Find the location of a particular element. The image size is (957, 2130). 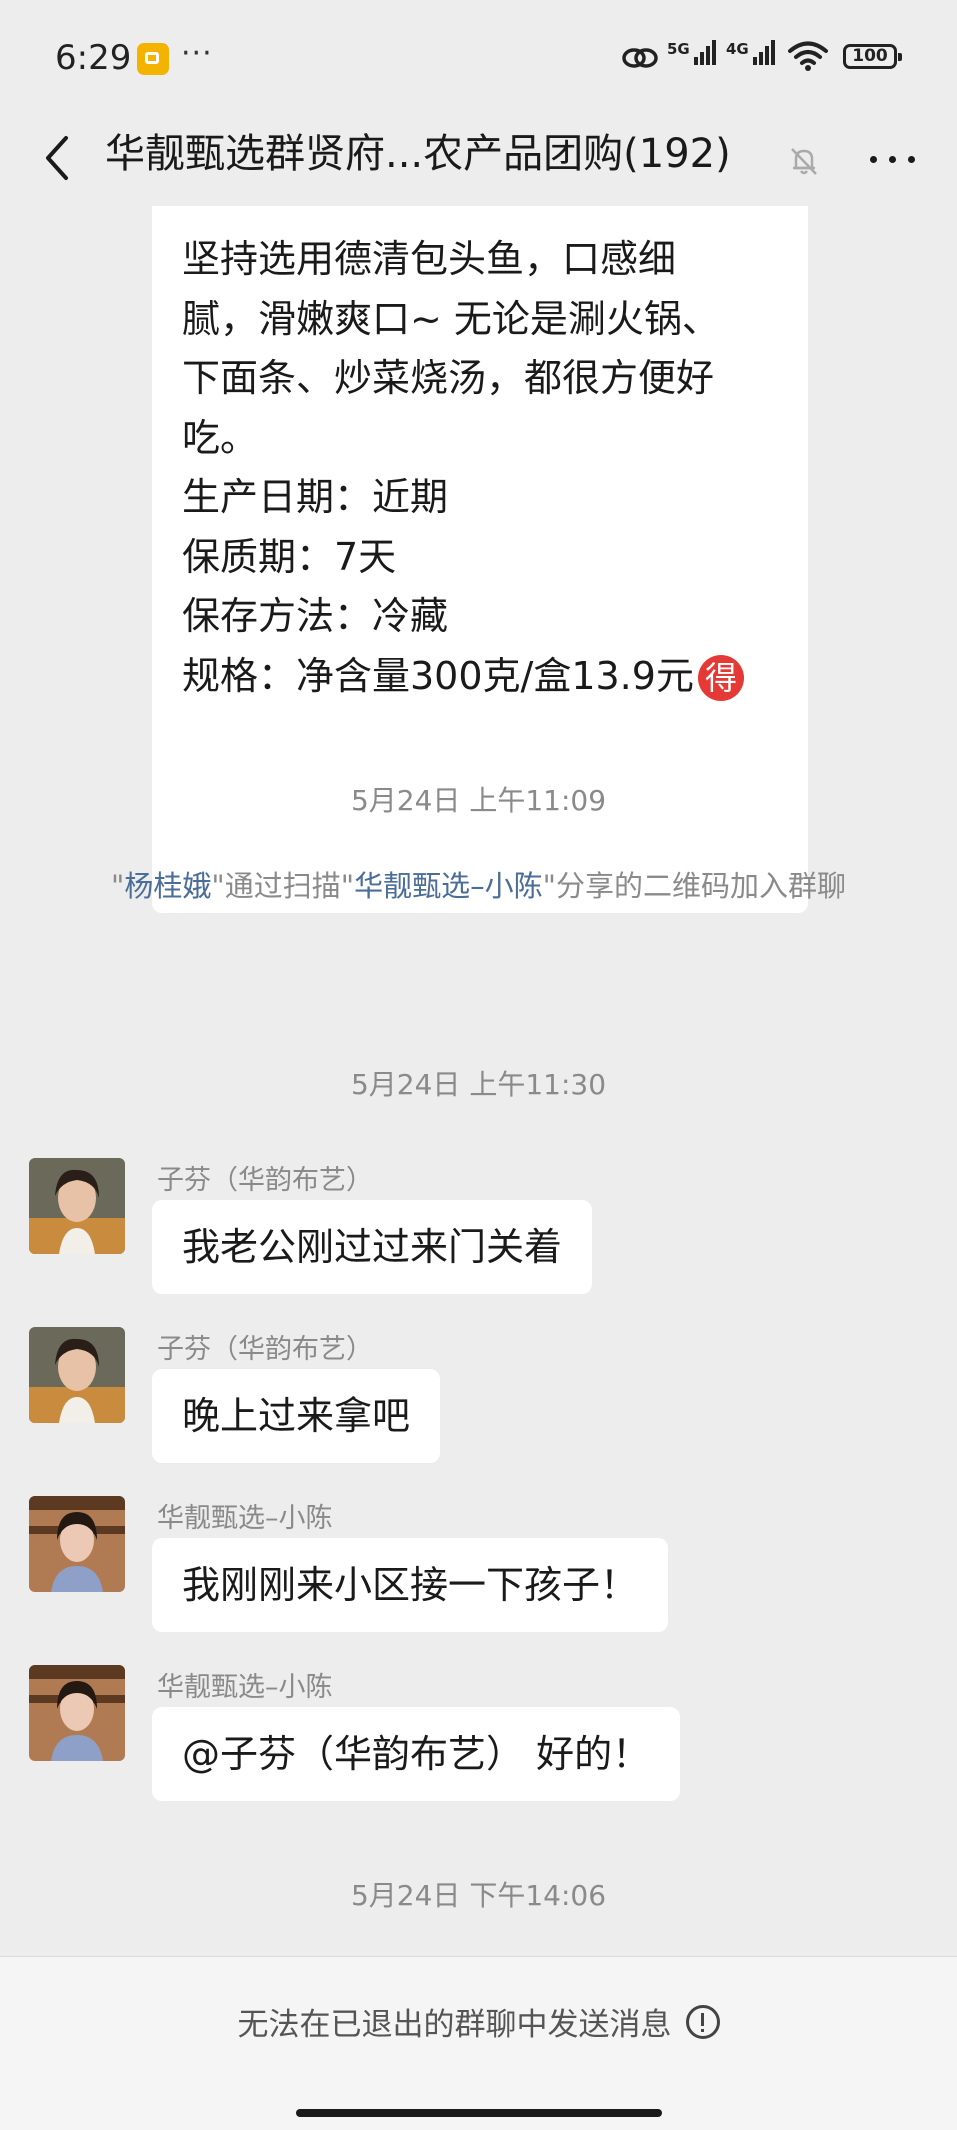

chat-header: 华靓甄选群贤府...农产品团购(192) is located at coordinates (478, 158).